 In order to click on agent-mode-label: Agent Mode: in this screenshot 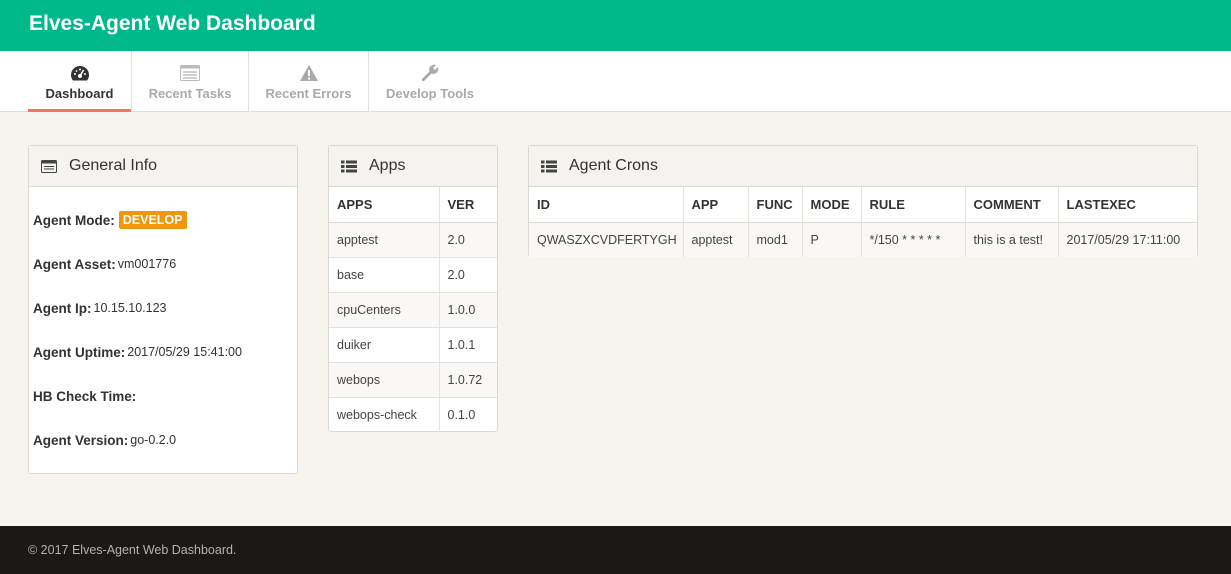, I will do `click(74, 220)`.